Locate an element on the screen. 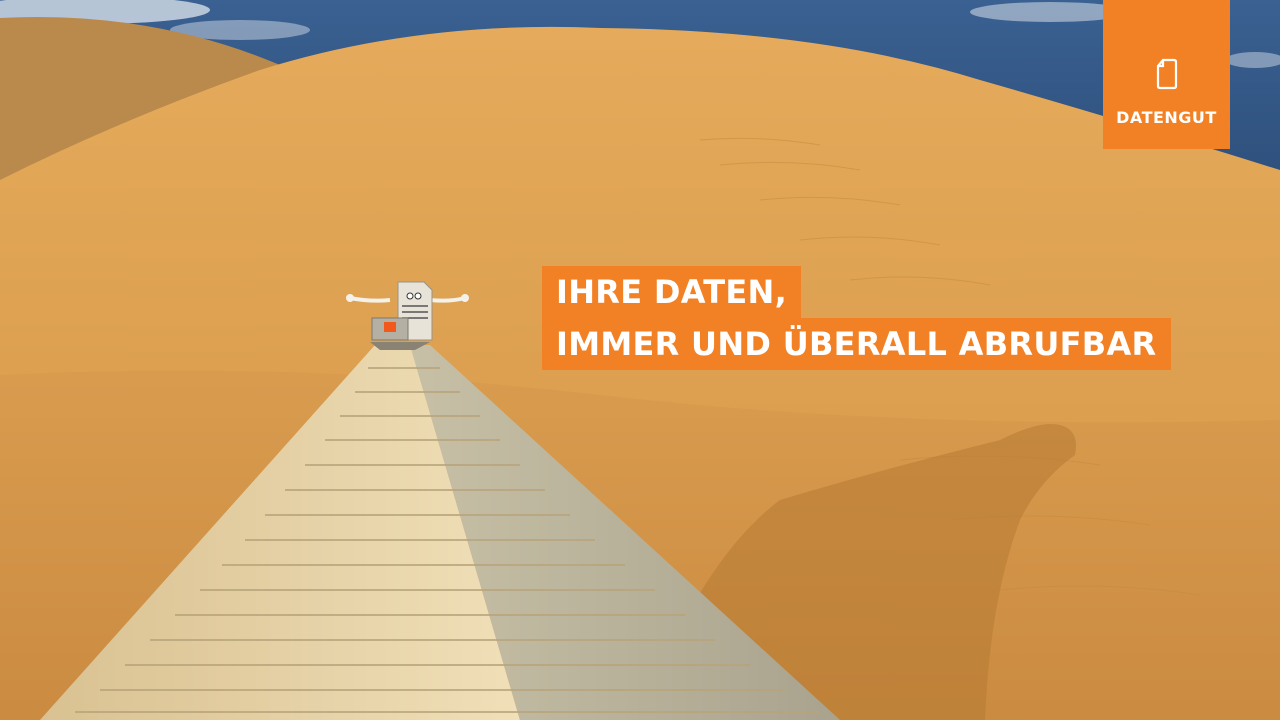 This screenshot has width=1280, height=720. headline-line-1: IHRE DATEN, is located at coordinates (672, 292).